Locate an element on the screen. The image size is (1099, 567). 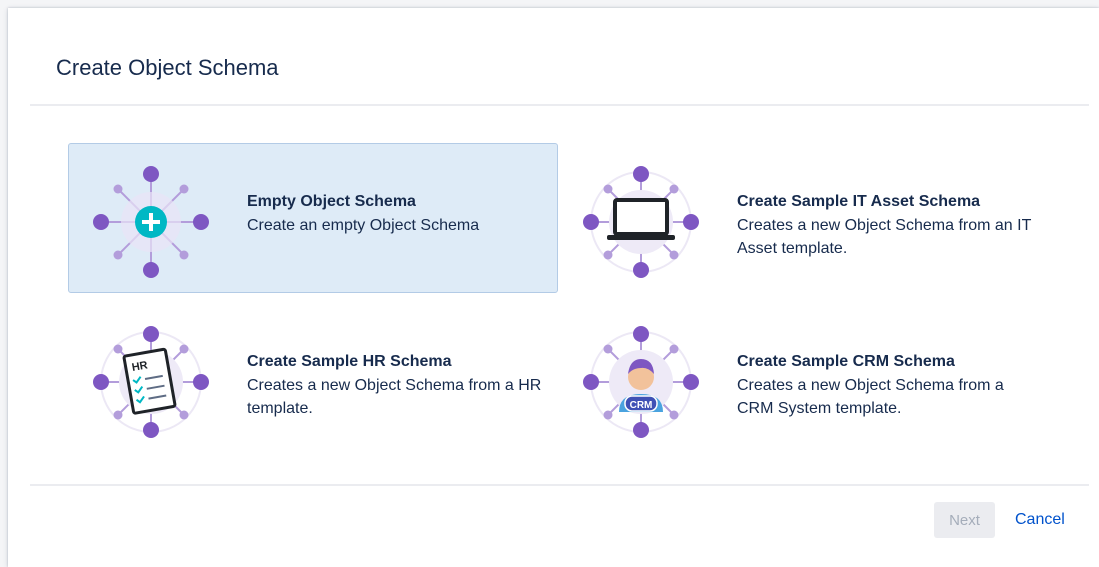
next-button: Next is located at coordinates (964, 520).